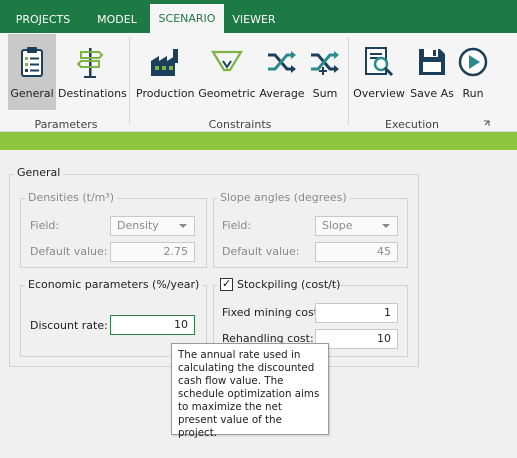 The image size is (517, 458). I want to click on slope-field-value: Slope, so click(337, 225).